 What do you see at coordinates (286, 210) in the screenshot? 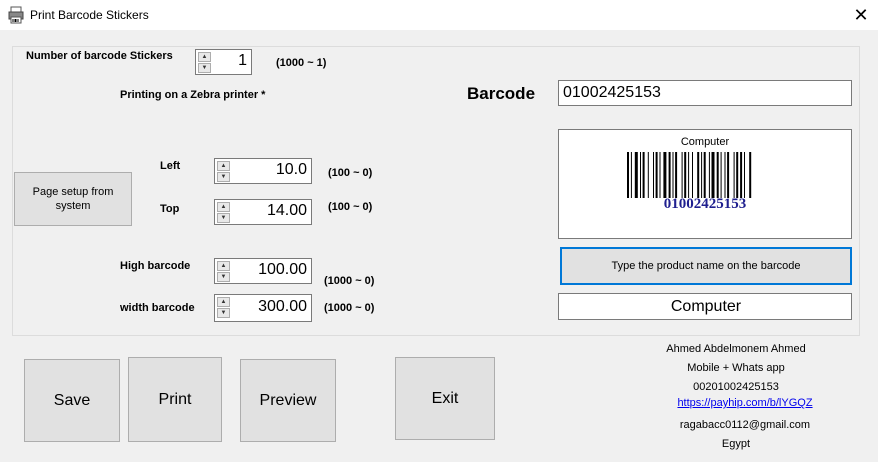
I see `top-value: 14.00` at bounding box center [286, 210].